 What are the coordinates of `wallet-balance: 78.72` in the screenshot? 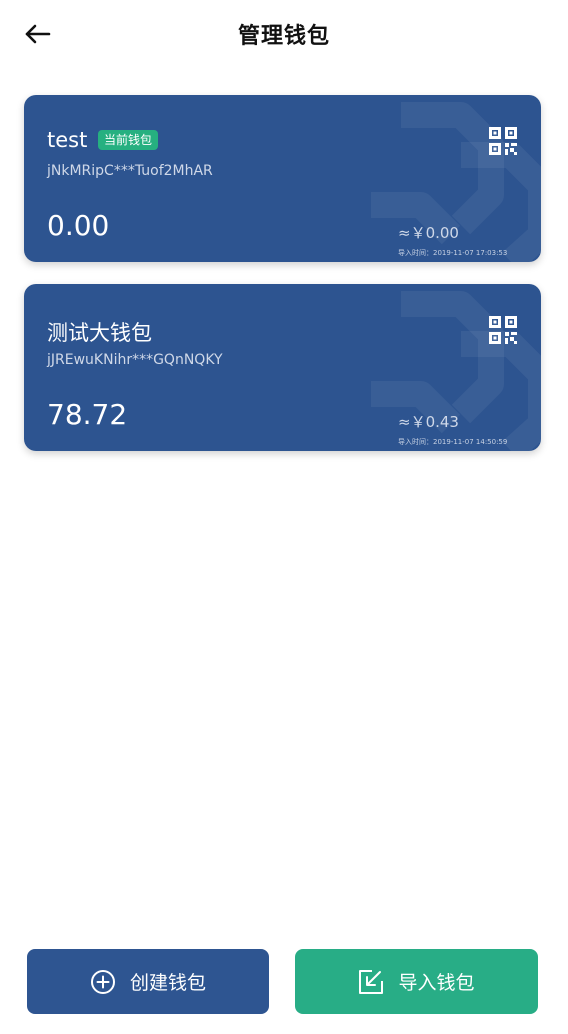 It's located at (87, 414).